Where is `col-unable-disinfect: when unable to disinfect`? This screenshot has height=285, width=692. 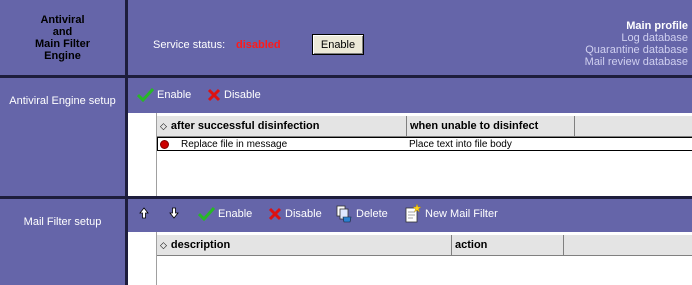 col-unable-disinfect: when unable to disinfect is located at coordinates (491, 126).